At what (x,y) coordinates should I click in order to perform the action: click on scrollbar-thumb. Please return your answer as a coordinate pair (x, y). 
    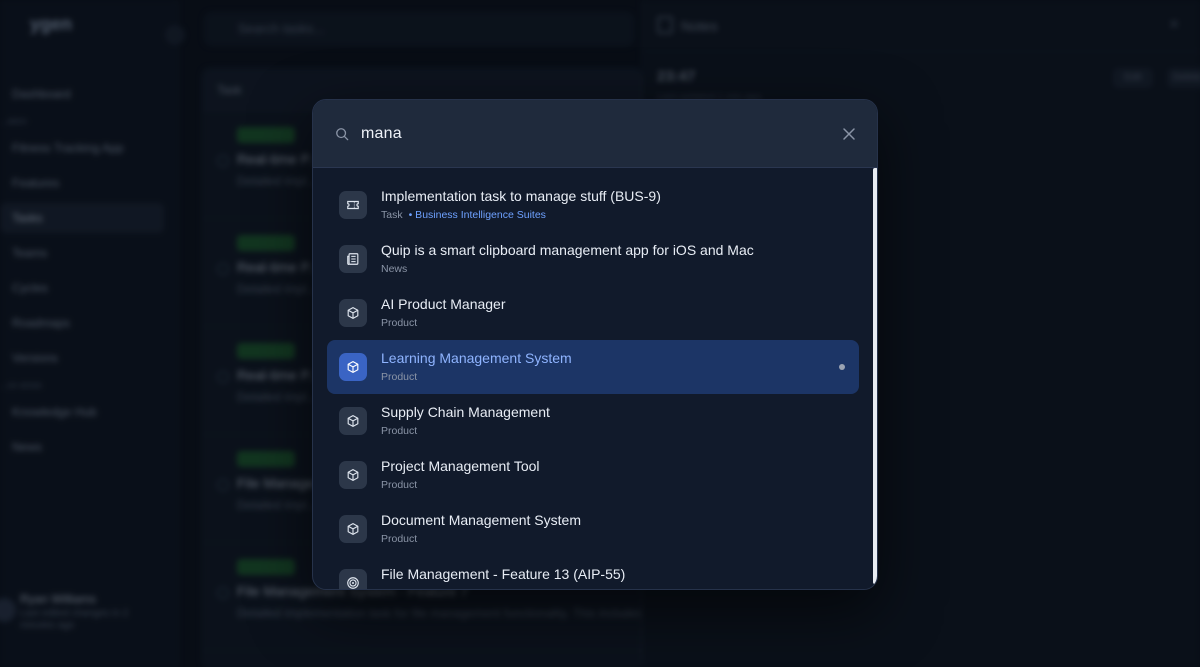
    Looking at the image, I should click on (875, 376).